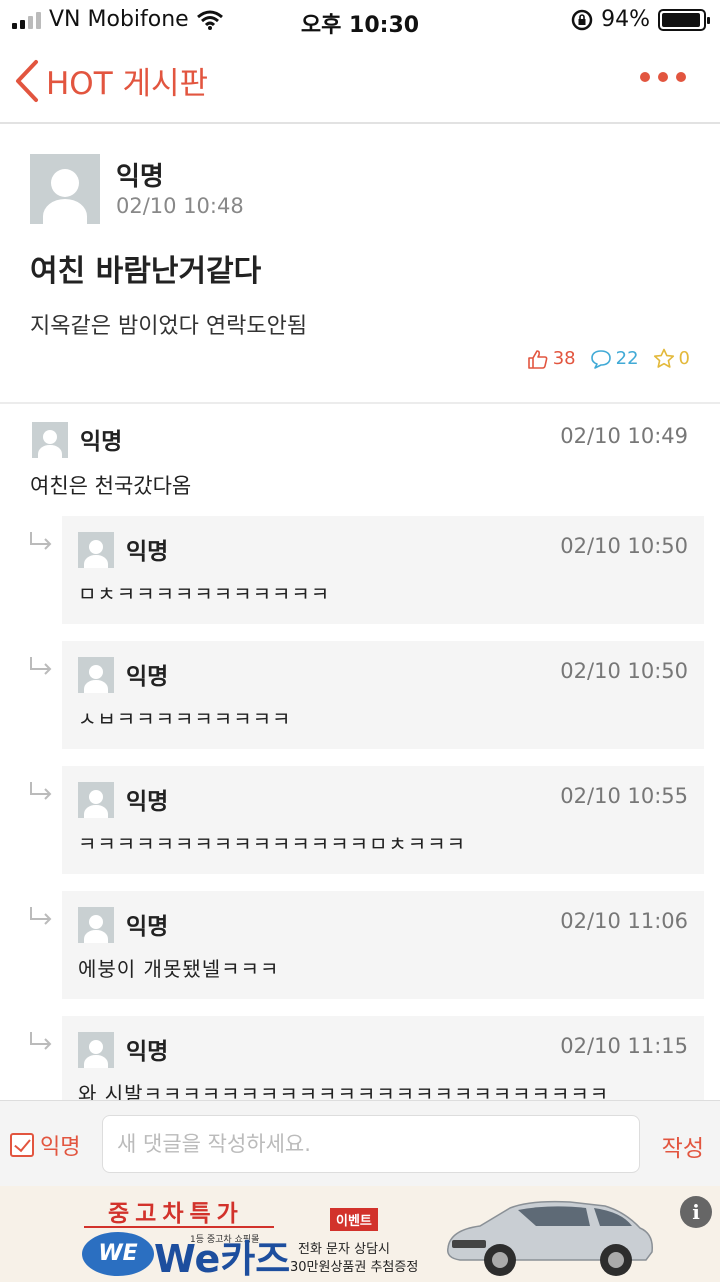  Describe the element at coordinates (272, 844) in the screenshot. I see `reply-text: ㅋㅋㅋㅋㅋㅋㅋㅋㅋㅋㅋㅋㅋㅋㅋㅁㅊㅋㅋㅋ` at that location.